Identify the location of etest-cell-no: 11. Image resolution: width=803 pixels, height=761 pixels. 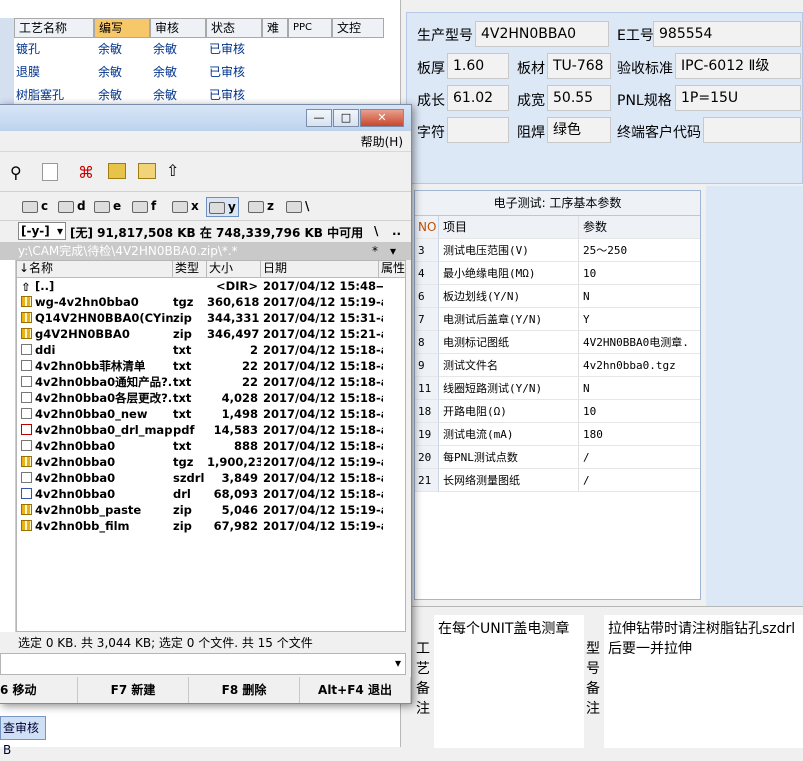
(427, 388).